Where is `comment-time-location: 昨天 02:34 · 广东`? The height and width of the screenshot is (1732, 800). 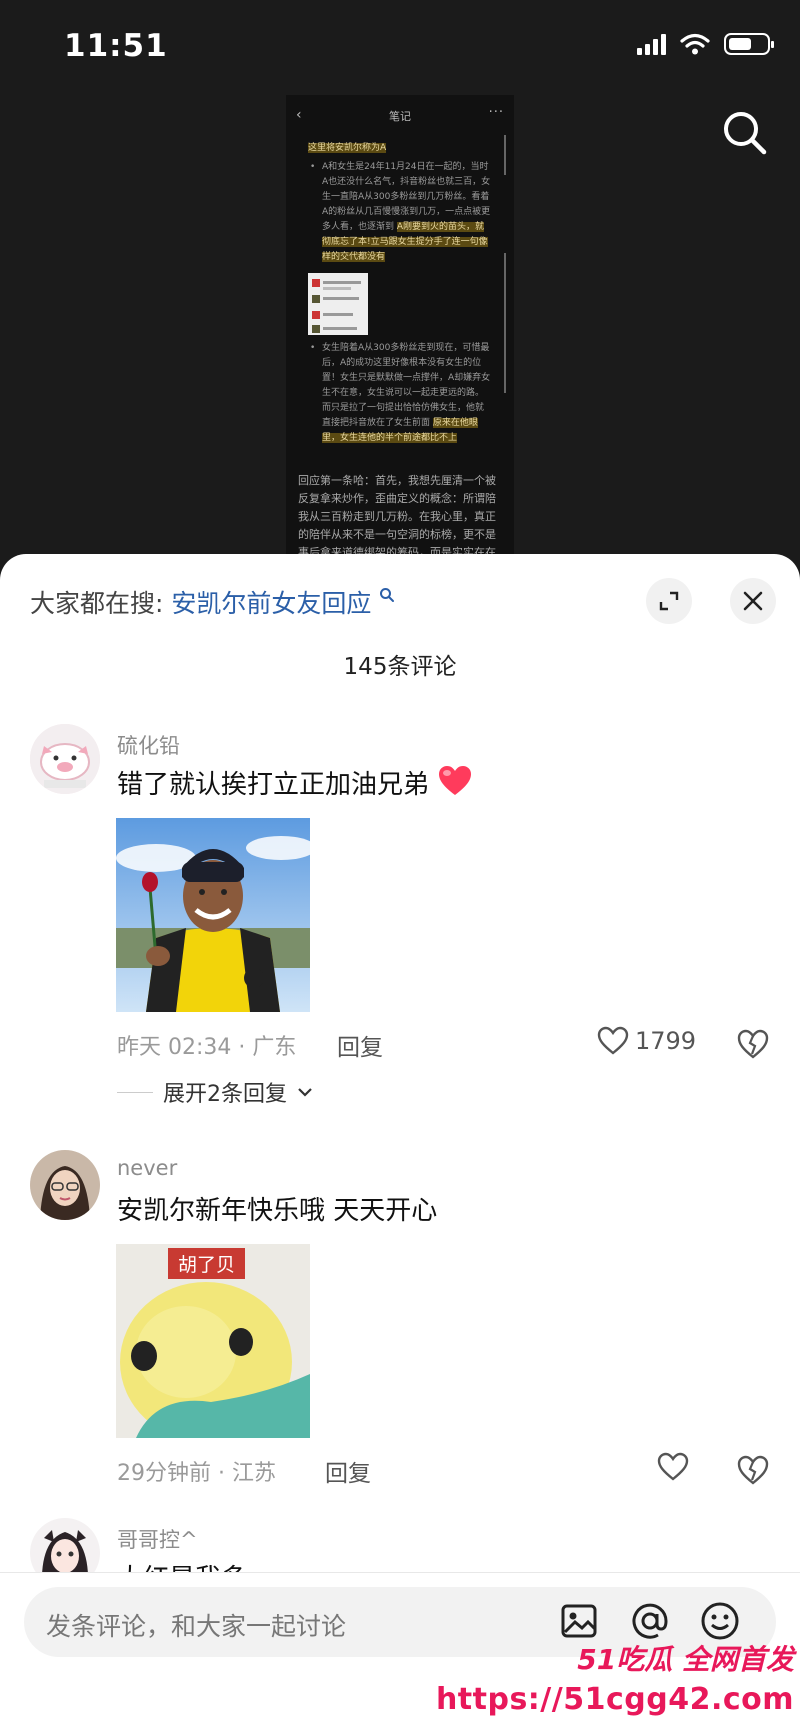 comment-time-location: 昨天 02:34 · 广东 is located at coordinates (207, 1047).